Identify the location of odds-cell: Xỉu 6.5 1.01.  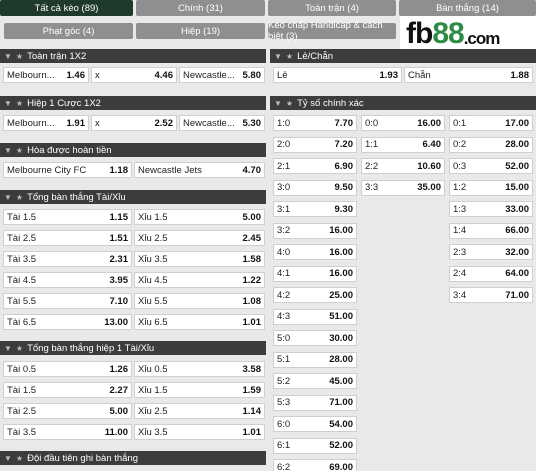
(199, 322).